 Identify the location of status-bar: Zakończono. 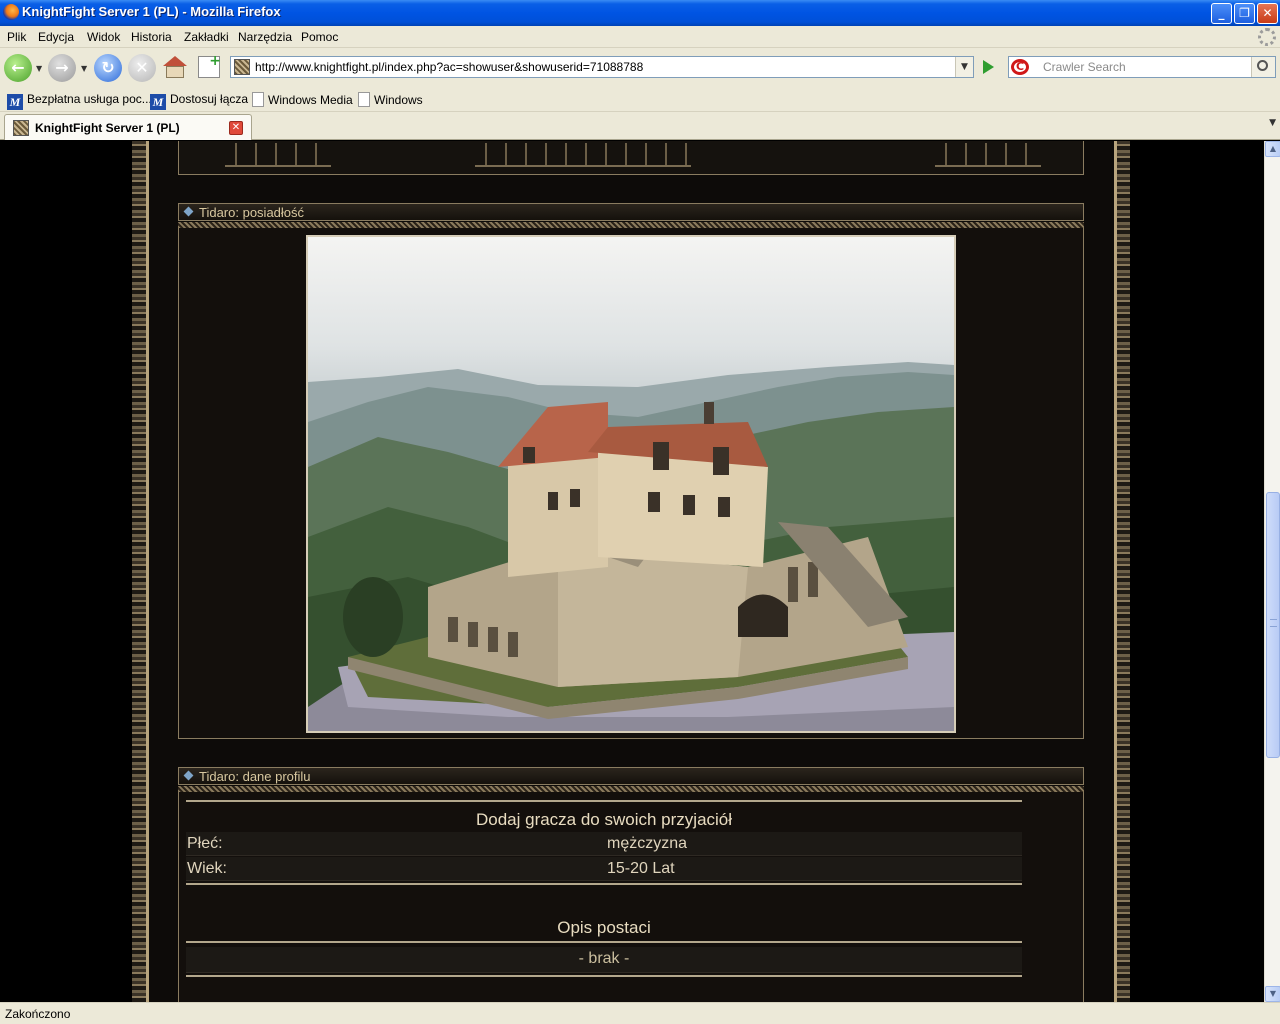
(640, 1013).